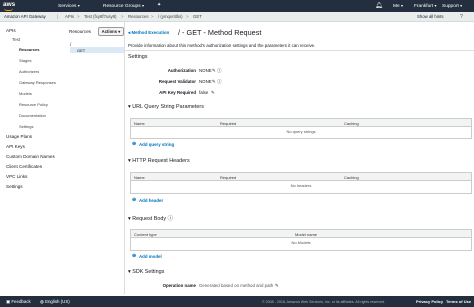 The width and height of the screenshot is (474, 307). Describe the element at coordinates (11, 30) in the screenshot. I see `sidebar-item-apis: APIs` at that location.